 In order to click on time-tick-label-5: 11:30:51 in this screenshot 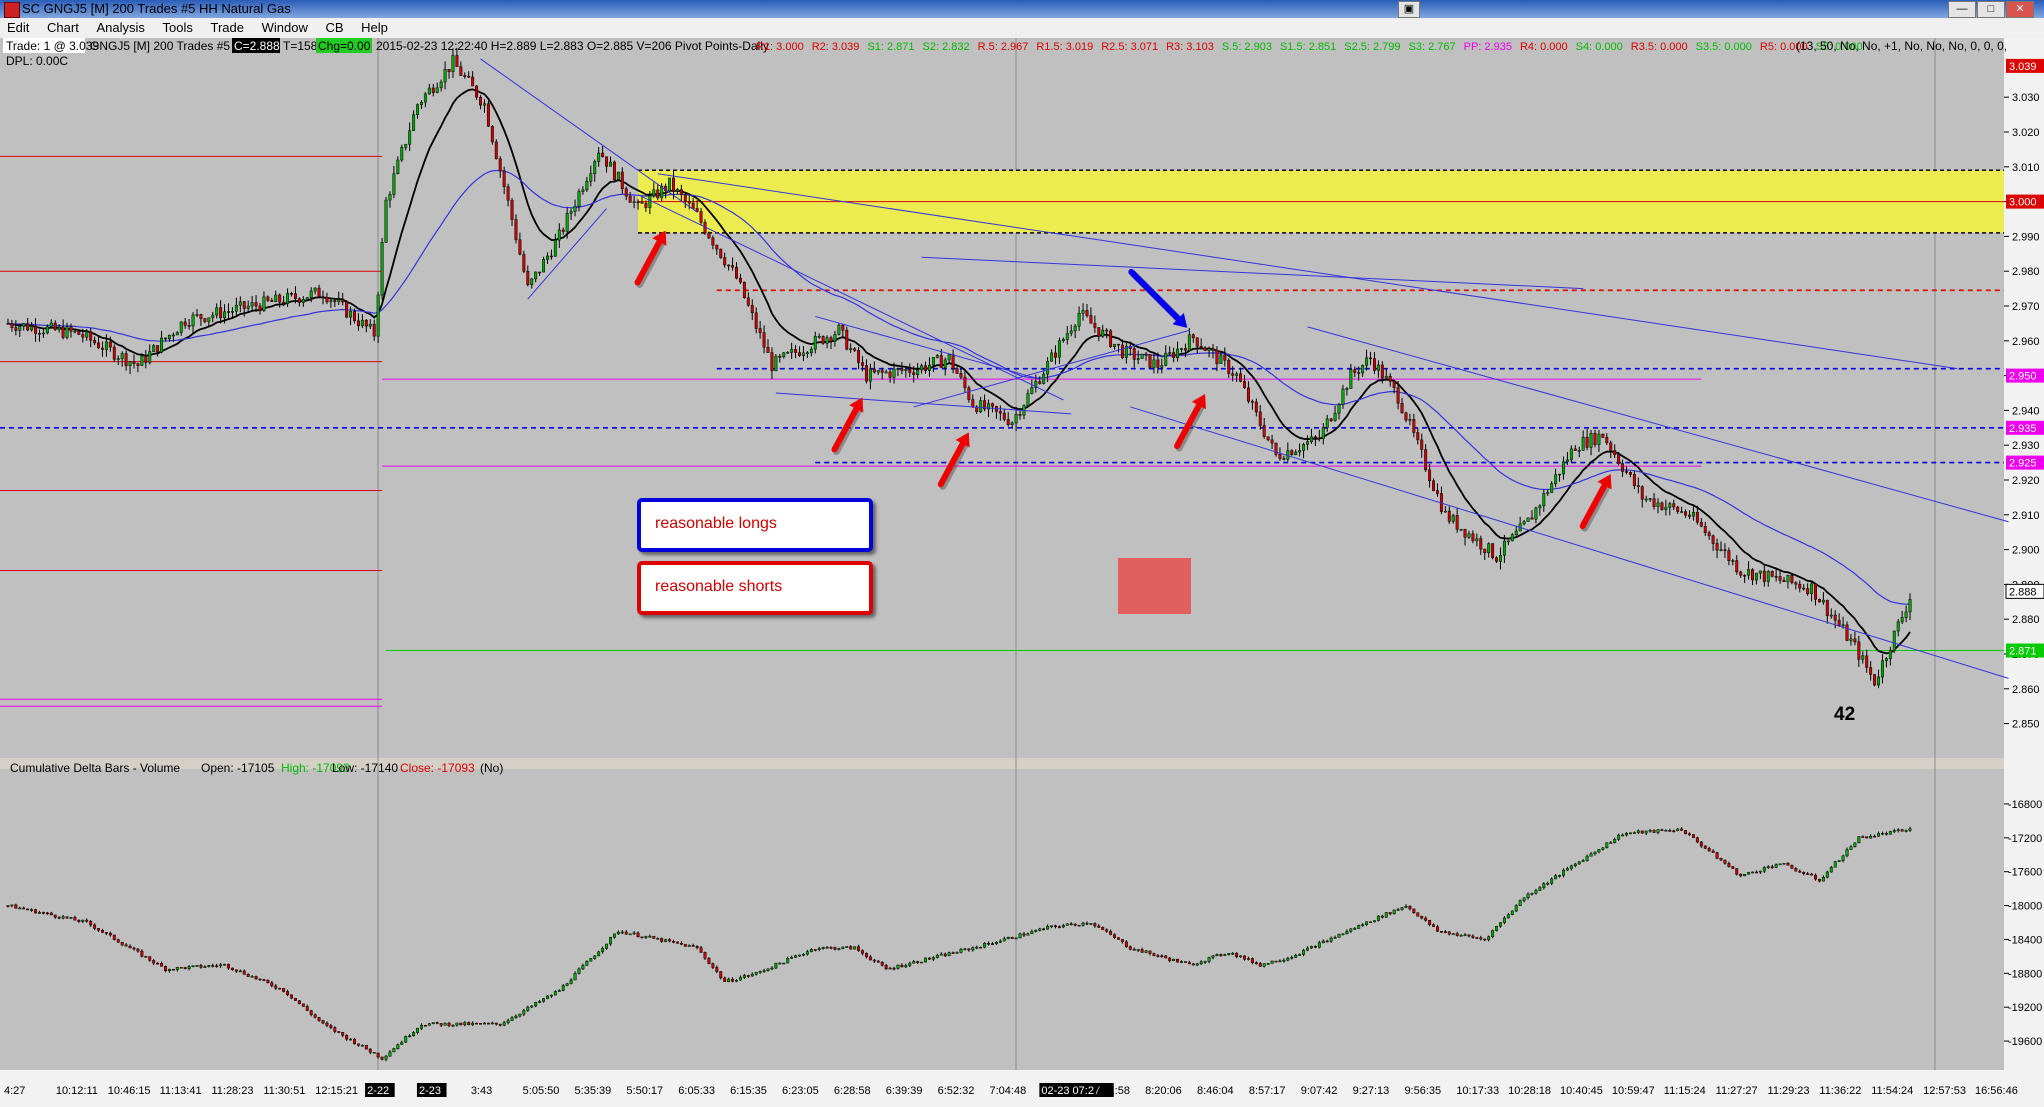, I will do `click(284, 1091)`.